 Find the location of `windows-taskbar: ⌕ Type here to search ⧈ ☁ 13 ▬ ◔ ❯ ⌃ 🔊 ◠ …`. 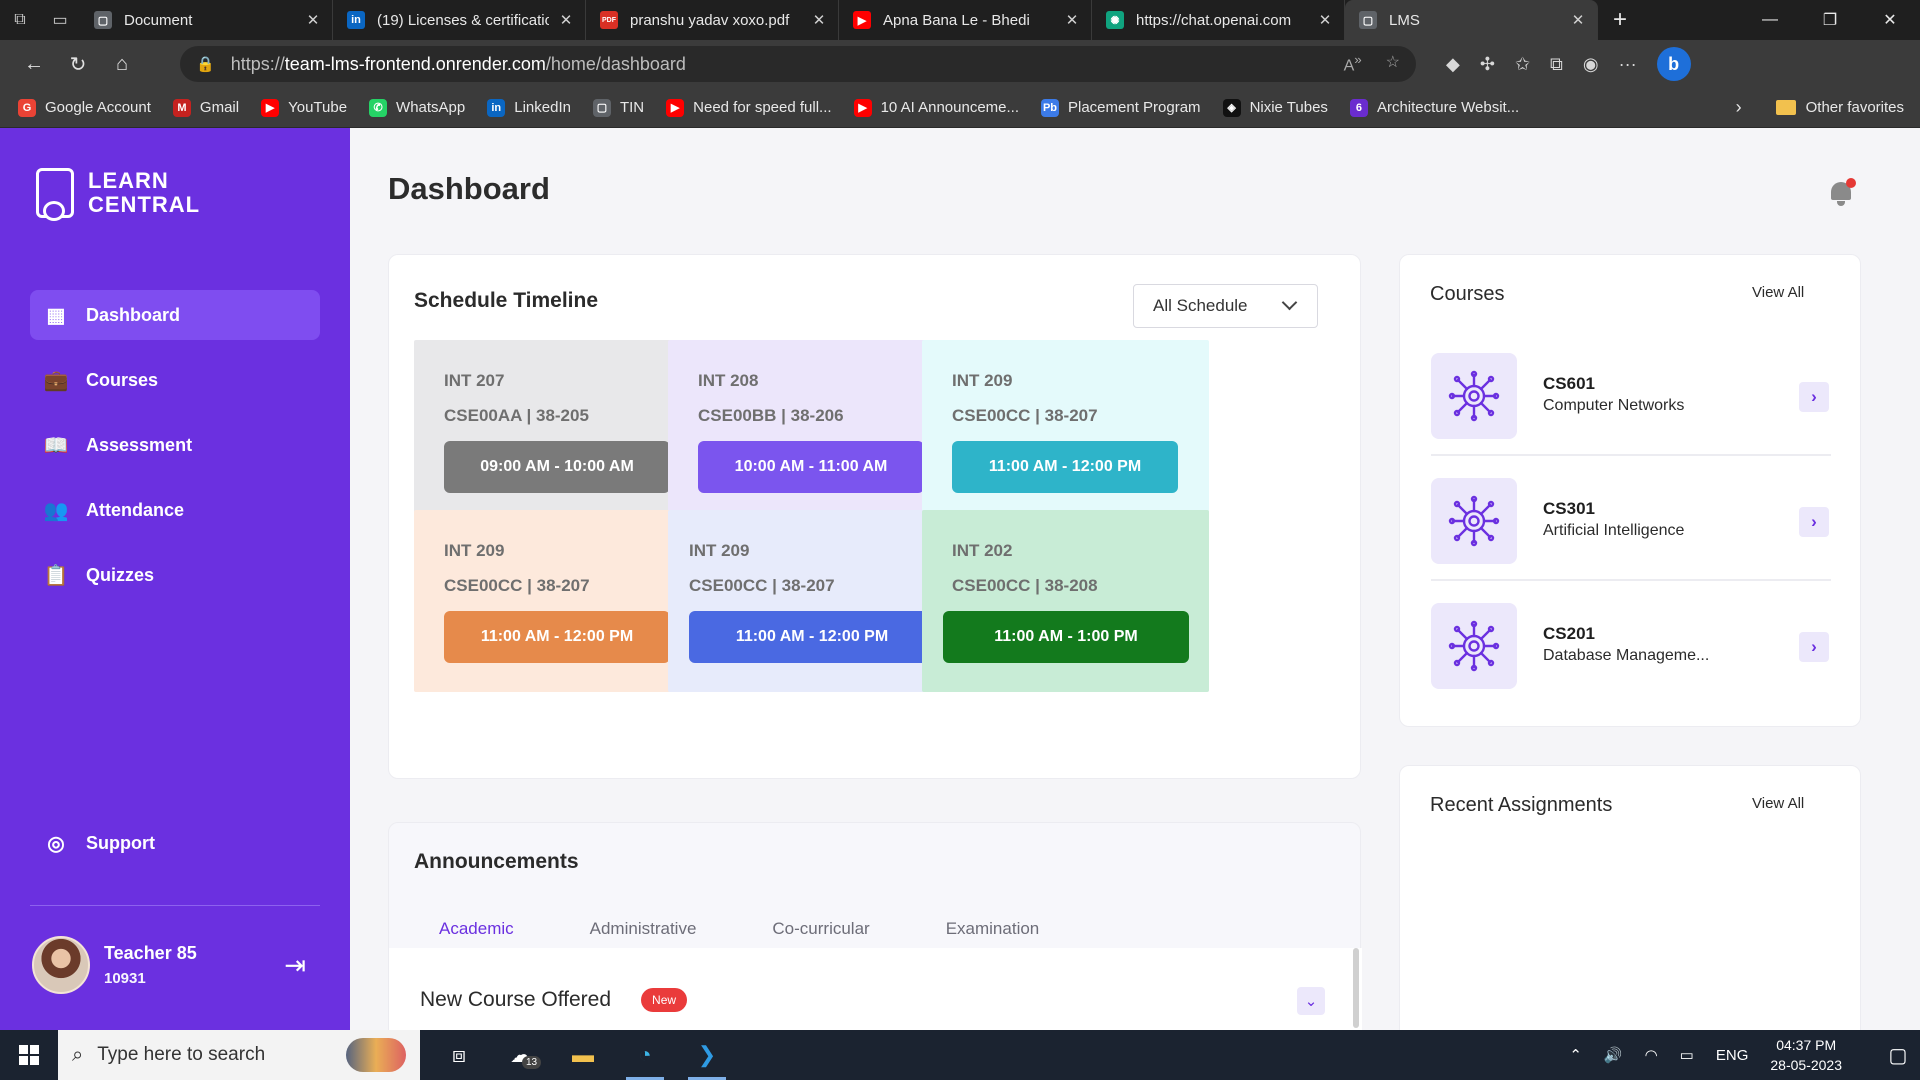

windows-taskbar: ⌕ Type here to search ⧈ ☁ 13 ▬ ◔ ❯ ⌃ 🔊 ◠ … is located at coordinates (960, 1055).